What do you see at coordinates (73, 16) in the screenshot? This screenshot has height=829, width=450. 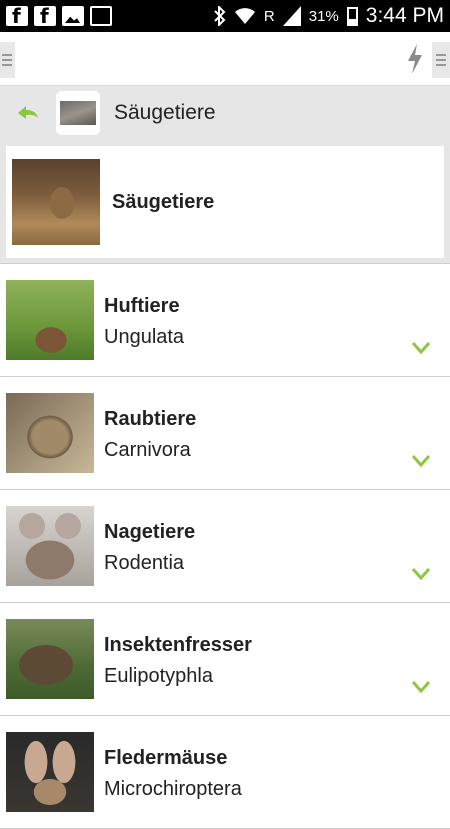 I see `gallery-icon` at bounding box center [73, 16].